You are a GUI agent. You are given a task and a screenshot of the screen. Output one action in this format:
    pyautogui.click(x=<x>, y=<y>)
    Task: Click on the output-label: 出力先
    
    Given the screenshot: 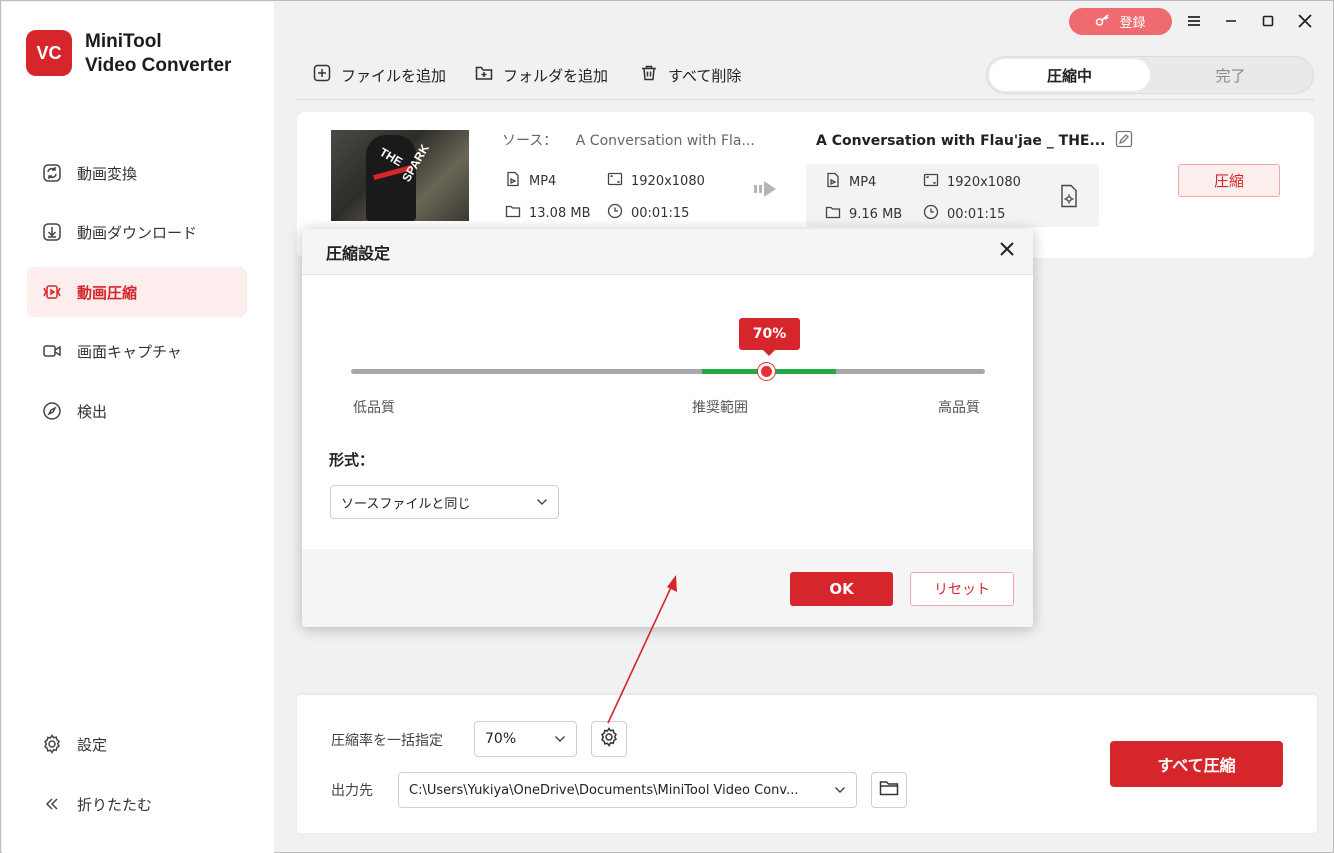 What is the action you would take?
    pyautogui.click(x=352, y=791)
    